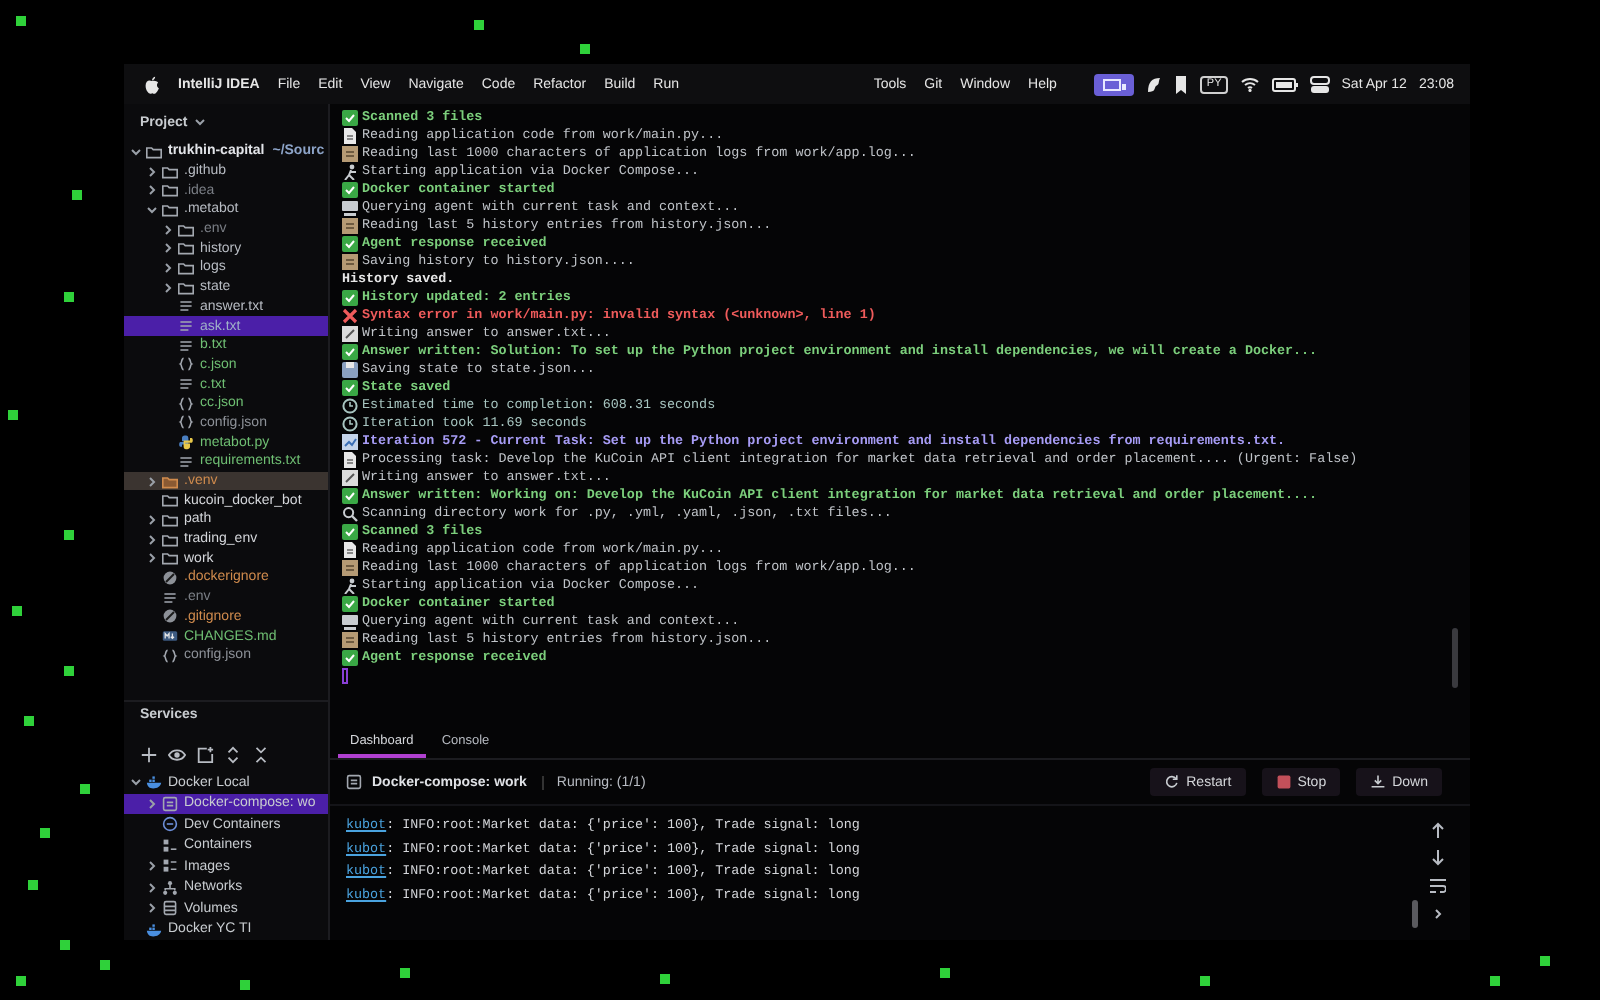  I want to click on wifi-icon, so click(1249, 84).